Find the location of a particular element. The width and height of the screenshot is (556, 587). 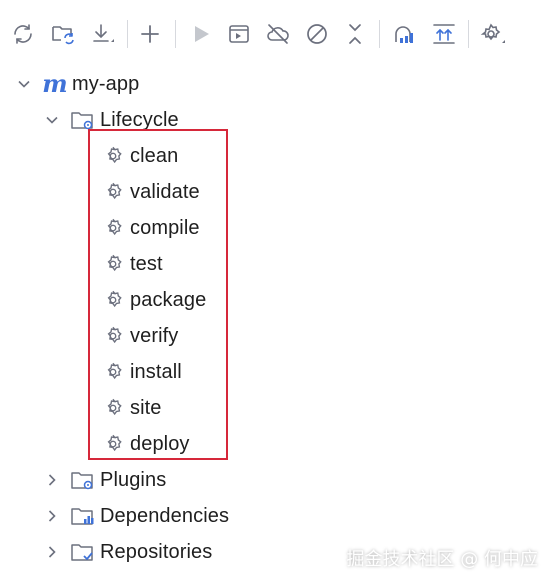

analyze-dependencies-icon is located at coordinates (404, 34).